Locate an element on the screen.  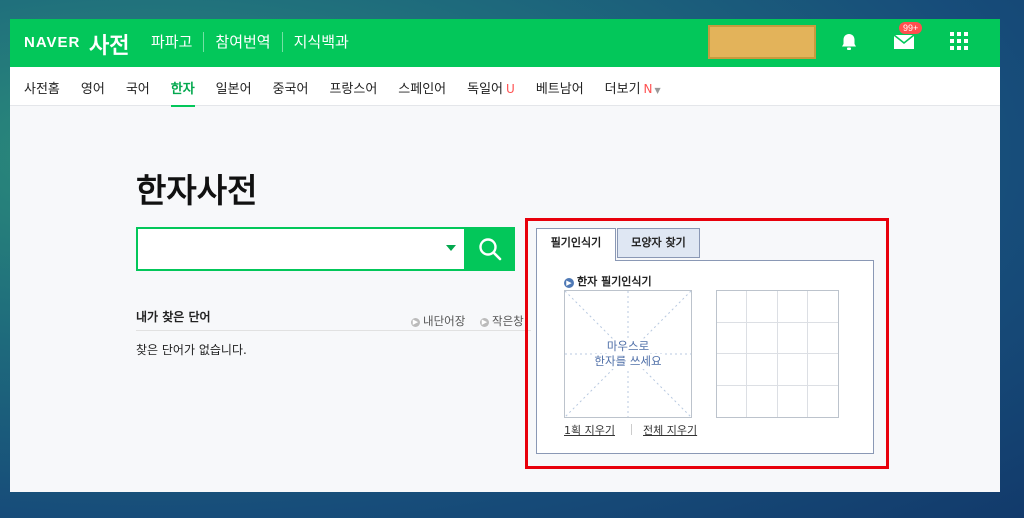
canvas-hint: 마우스로 한자를 쓰세요 is located at coordinates (628, 354).